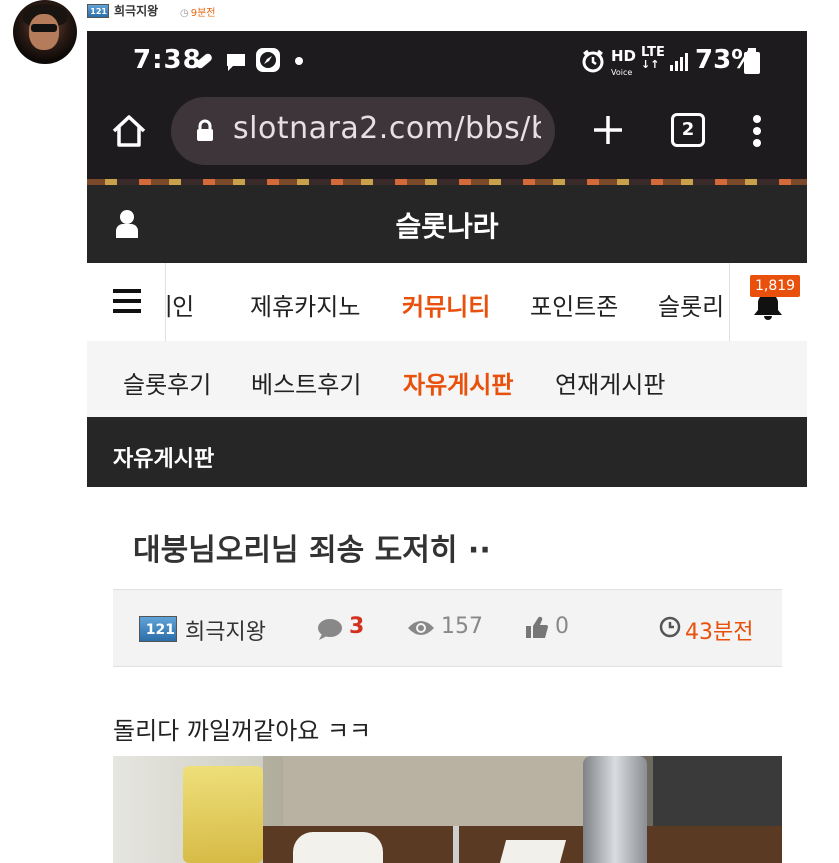 The image size is (839, 863). What do you see at coordinates (670, 627) in the screenshot?
I see `clock-icon` at bounding box center [670, 627].